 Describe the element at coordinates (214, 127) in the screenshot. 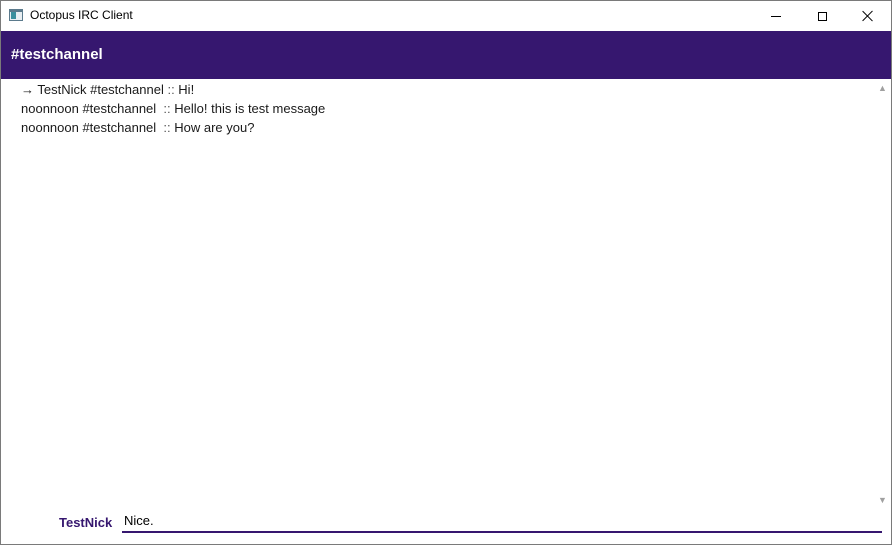

I see `message-text: How are you?` at that location.